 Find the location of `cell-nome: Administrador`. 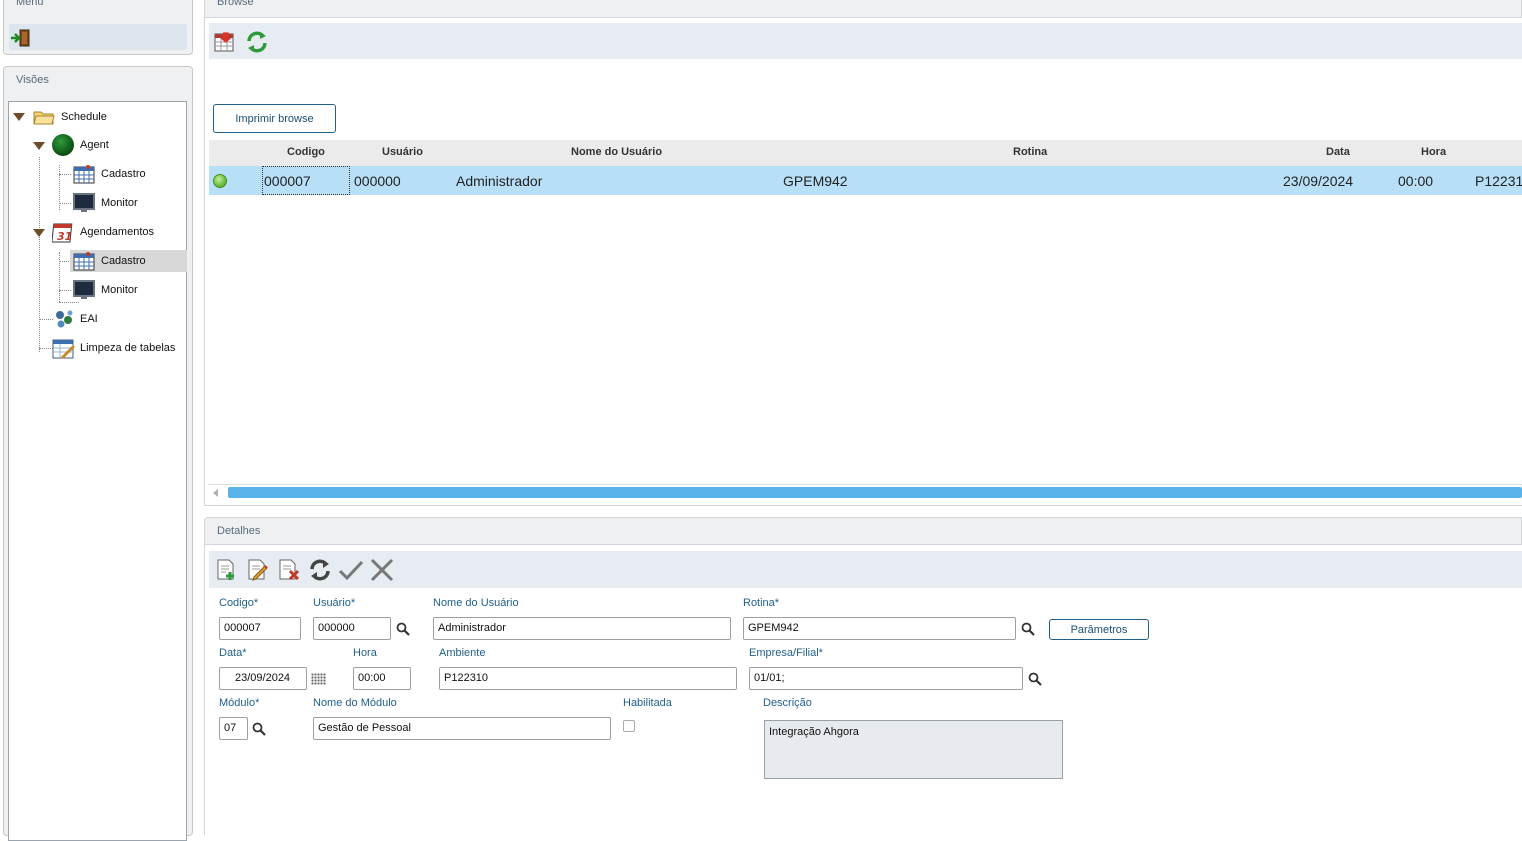

cell-nome: Administrador is located at coordinates (499, 181).